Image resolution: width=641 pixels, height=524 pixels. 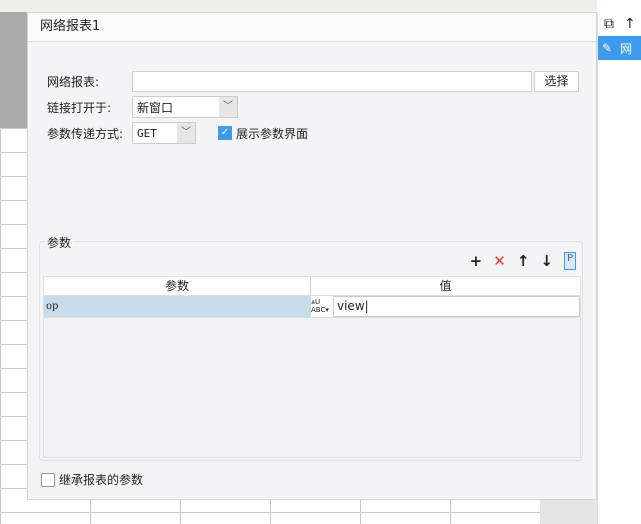 What do you see at coordinates (312, 27) in the screenshot?
I see `dialog-title: 网络报表1` at bounding box center [312, 27].